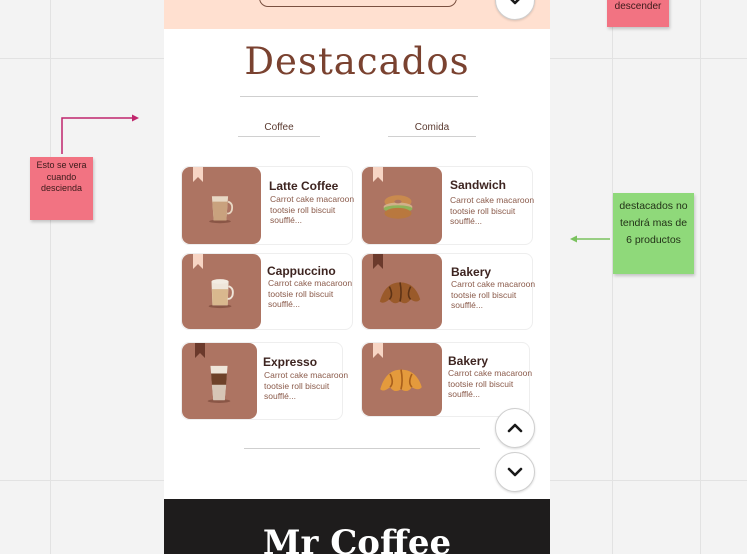 The image size is (747, 554). I want to click on product-name: Latte Coffee, so click(304, 186).